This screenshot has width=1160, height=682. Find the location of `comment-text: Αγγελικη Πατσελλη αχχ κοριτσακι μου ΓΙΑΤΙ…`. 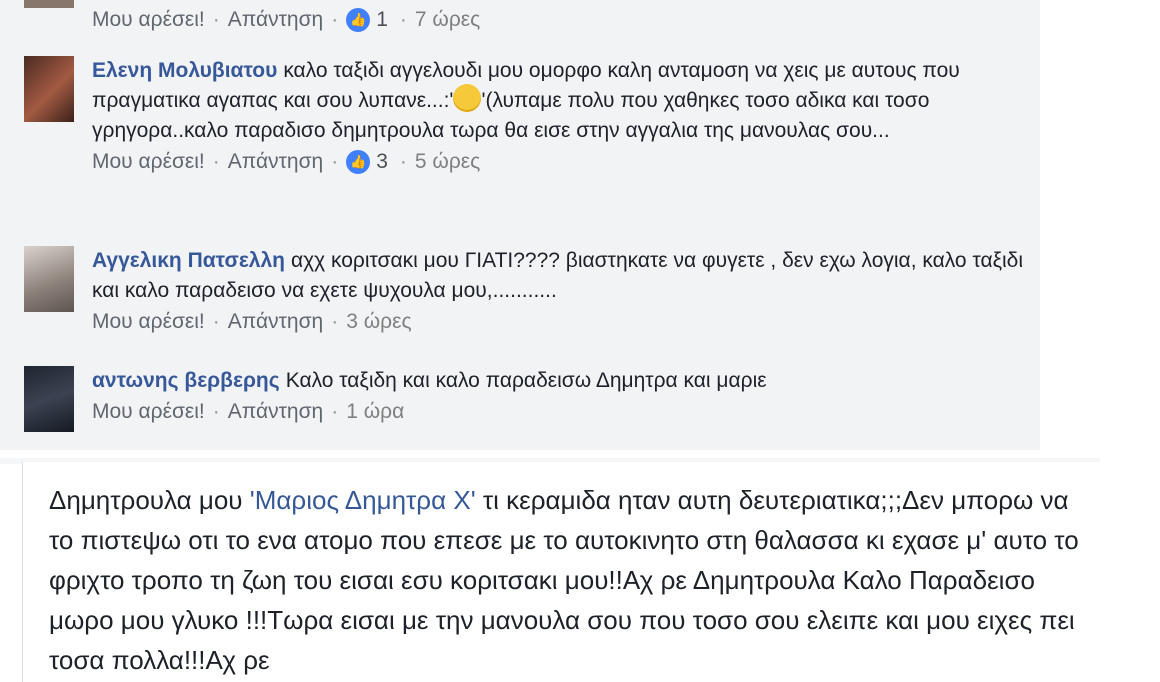

comment-text: Αγγελικη Πατσελλη αχχ κοριτσακι μου ΓΙΑΤΙ… is located at coordinates (558, 275).